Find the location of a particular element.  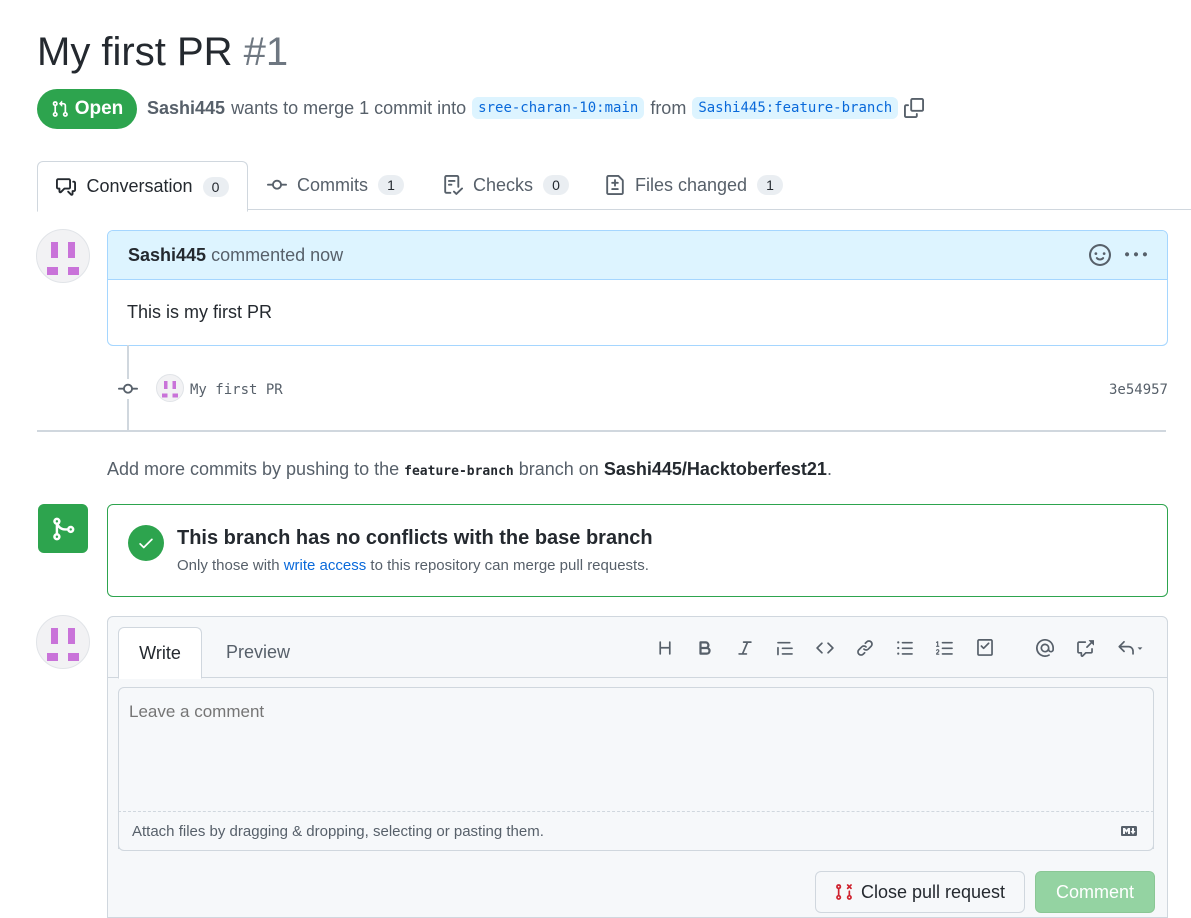

comment-button: Comment is located at coordinates (1095, 892).